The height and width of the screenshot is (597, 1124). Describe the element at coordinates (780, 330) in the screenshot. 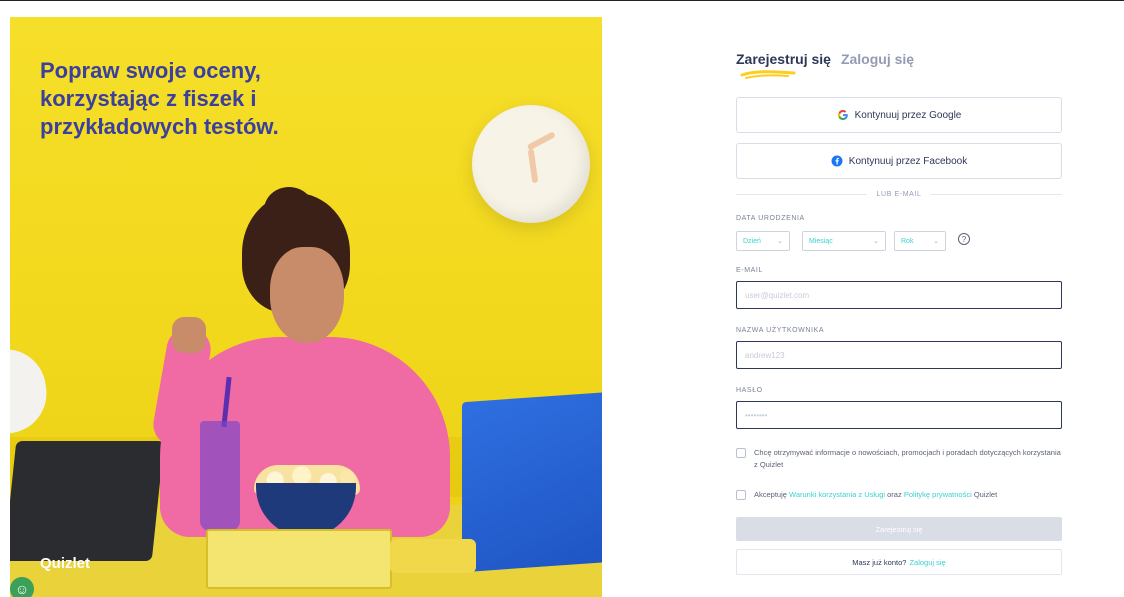

I see `username-label: NAZWA UŻYTKOWNIKA` at that location.